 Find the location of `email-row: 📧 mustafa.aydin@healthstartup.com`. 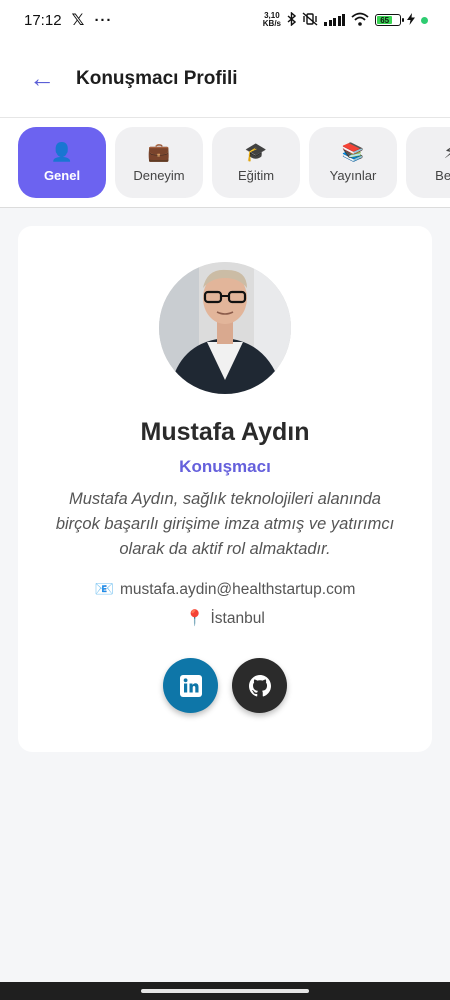

email-row: 📧 mustafa.aydin@healthstartup.com is located at coordinates (225, 589).